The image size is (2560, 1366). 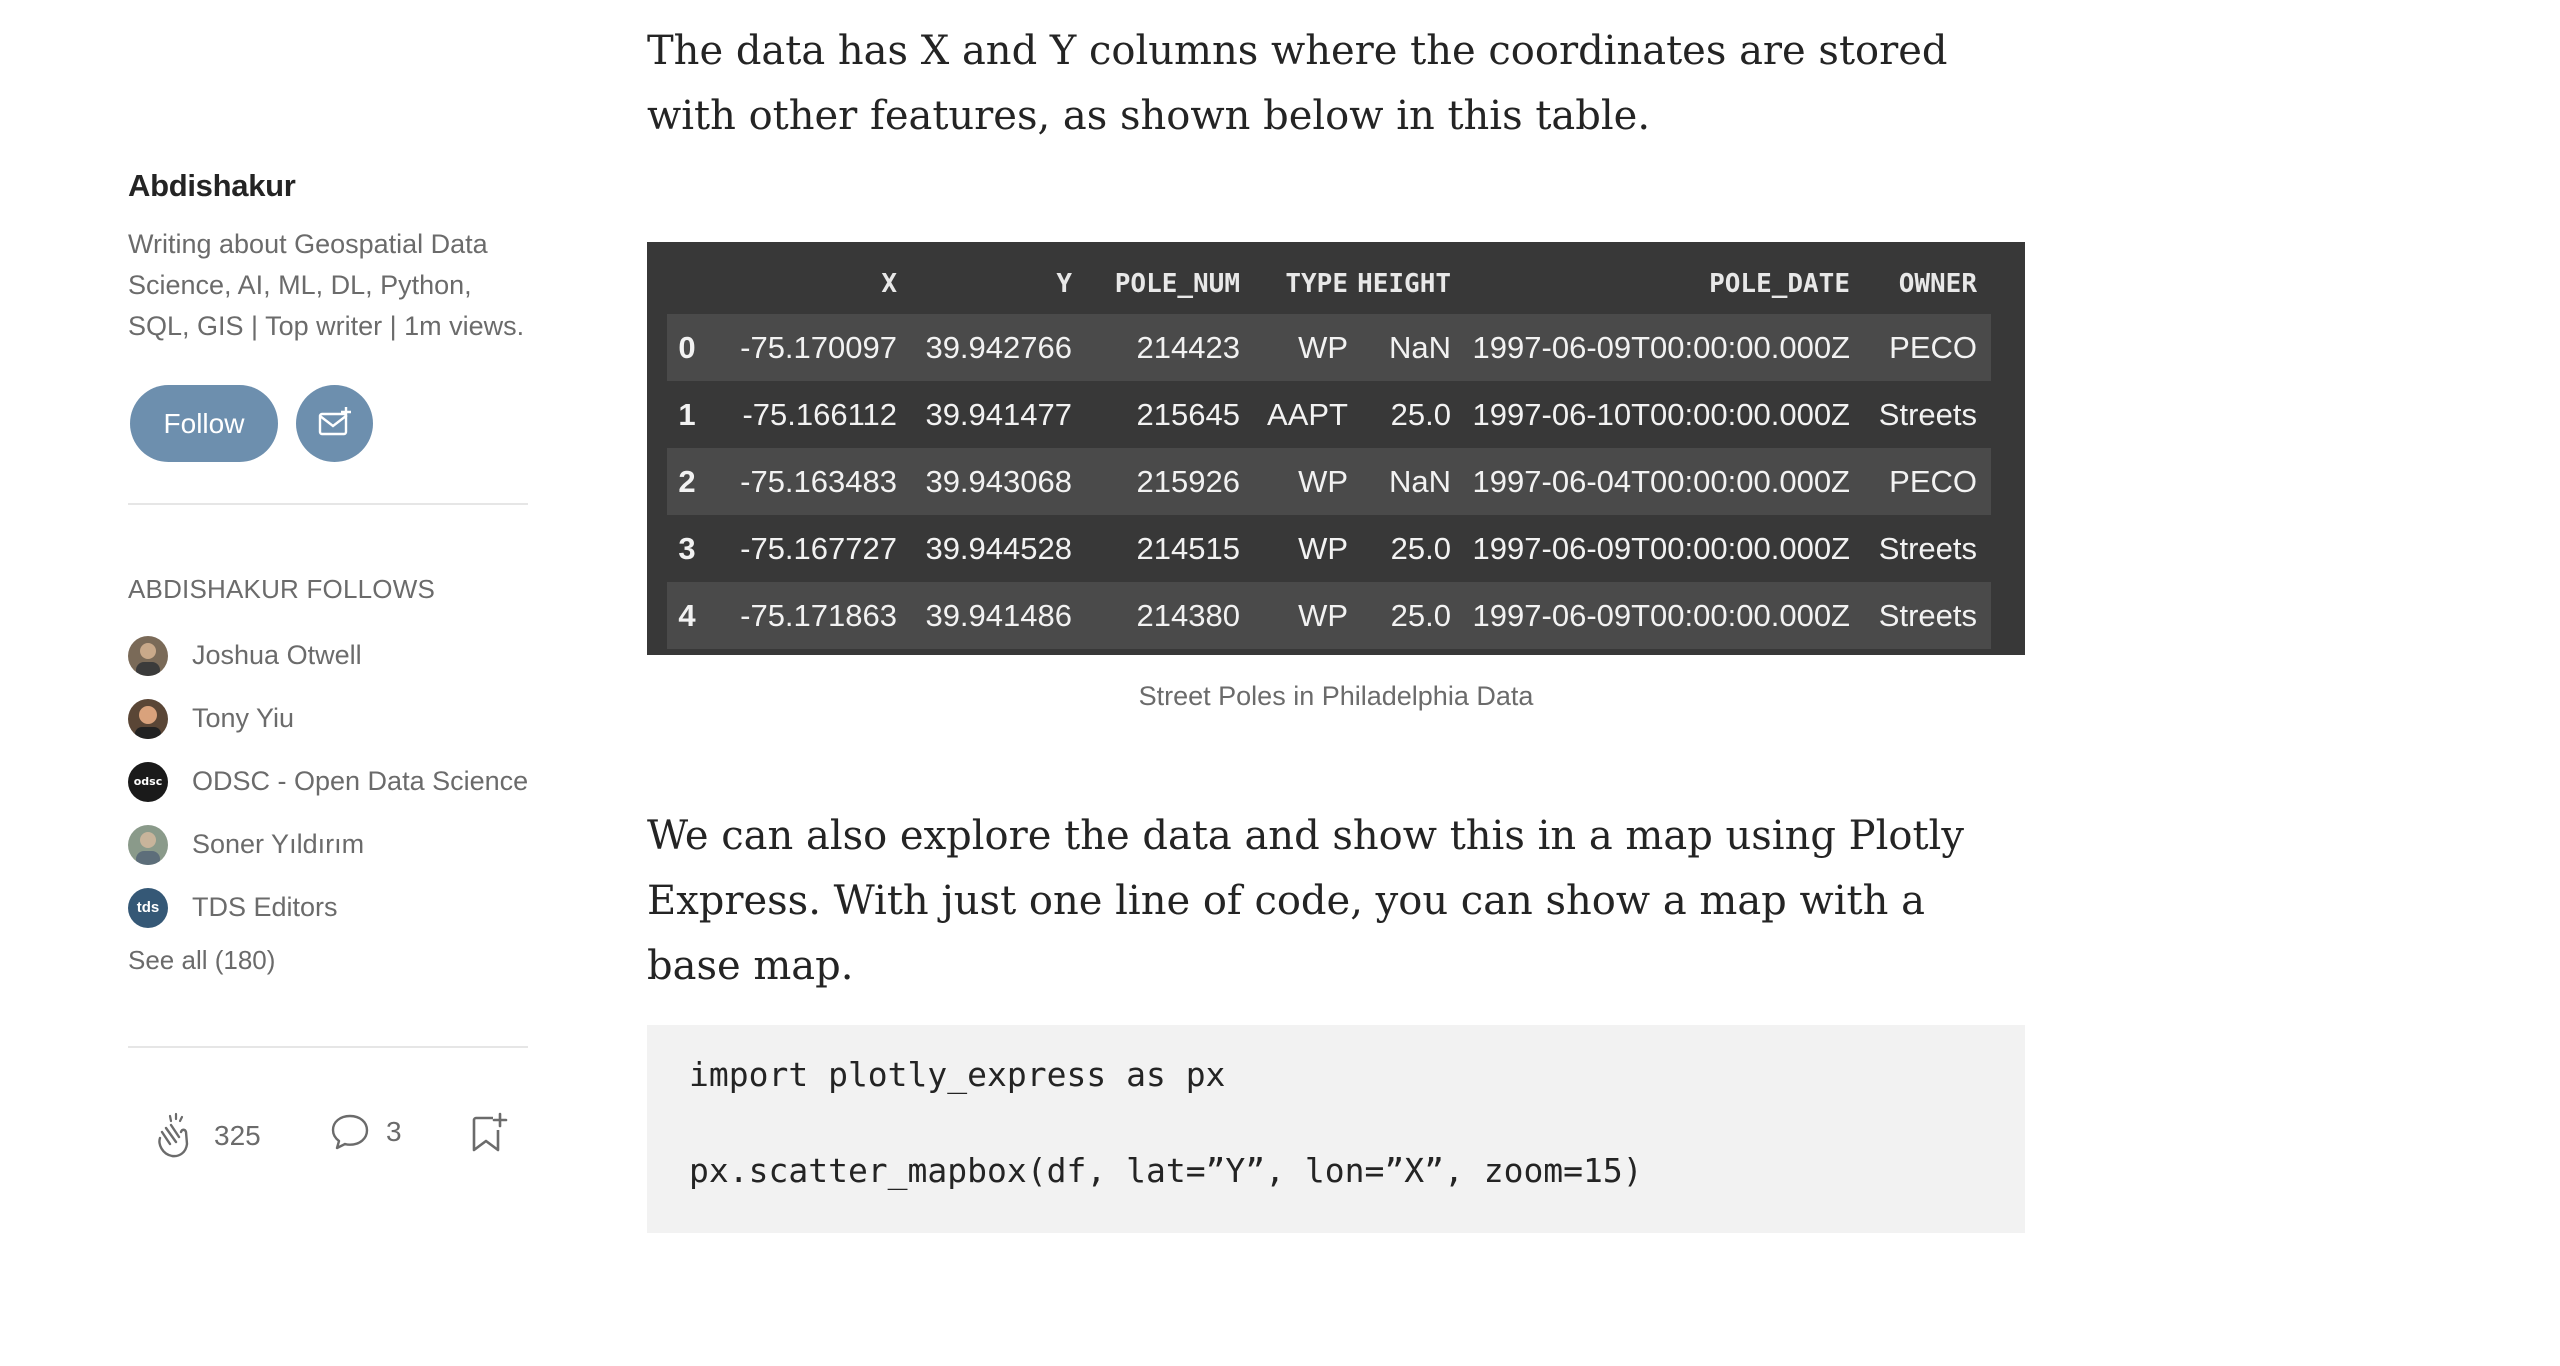 What do you see at coordinates (984, 414) in the screenshot?
I see `table-cell: 39.941477` at bounding box center [984, 414].